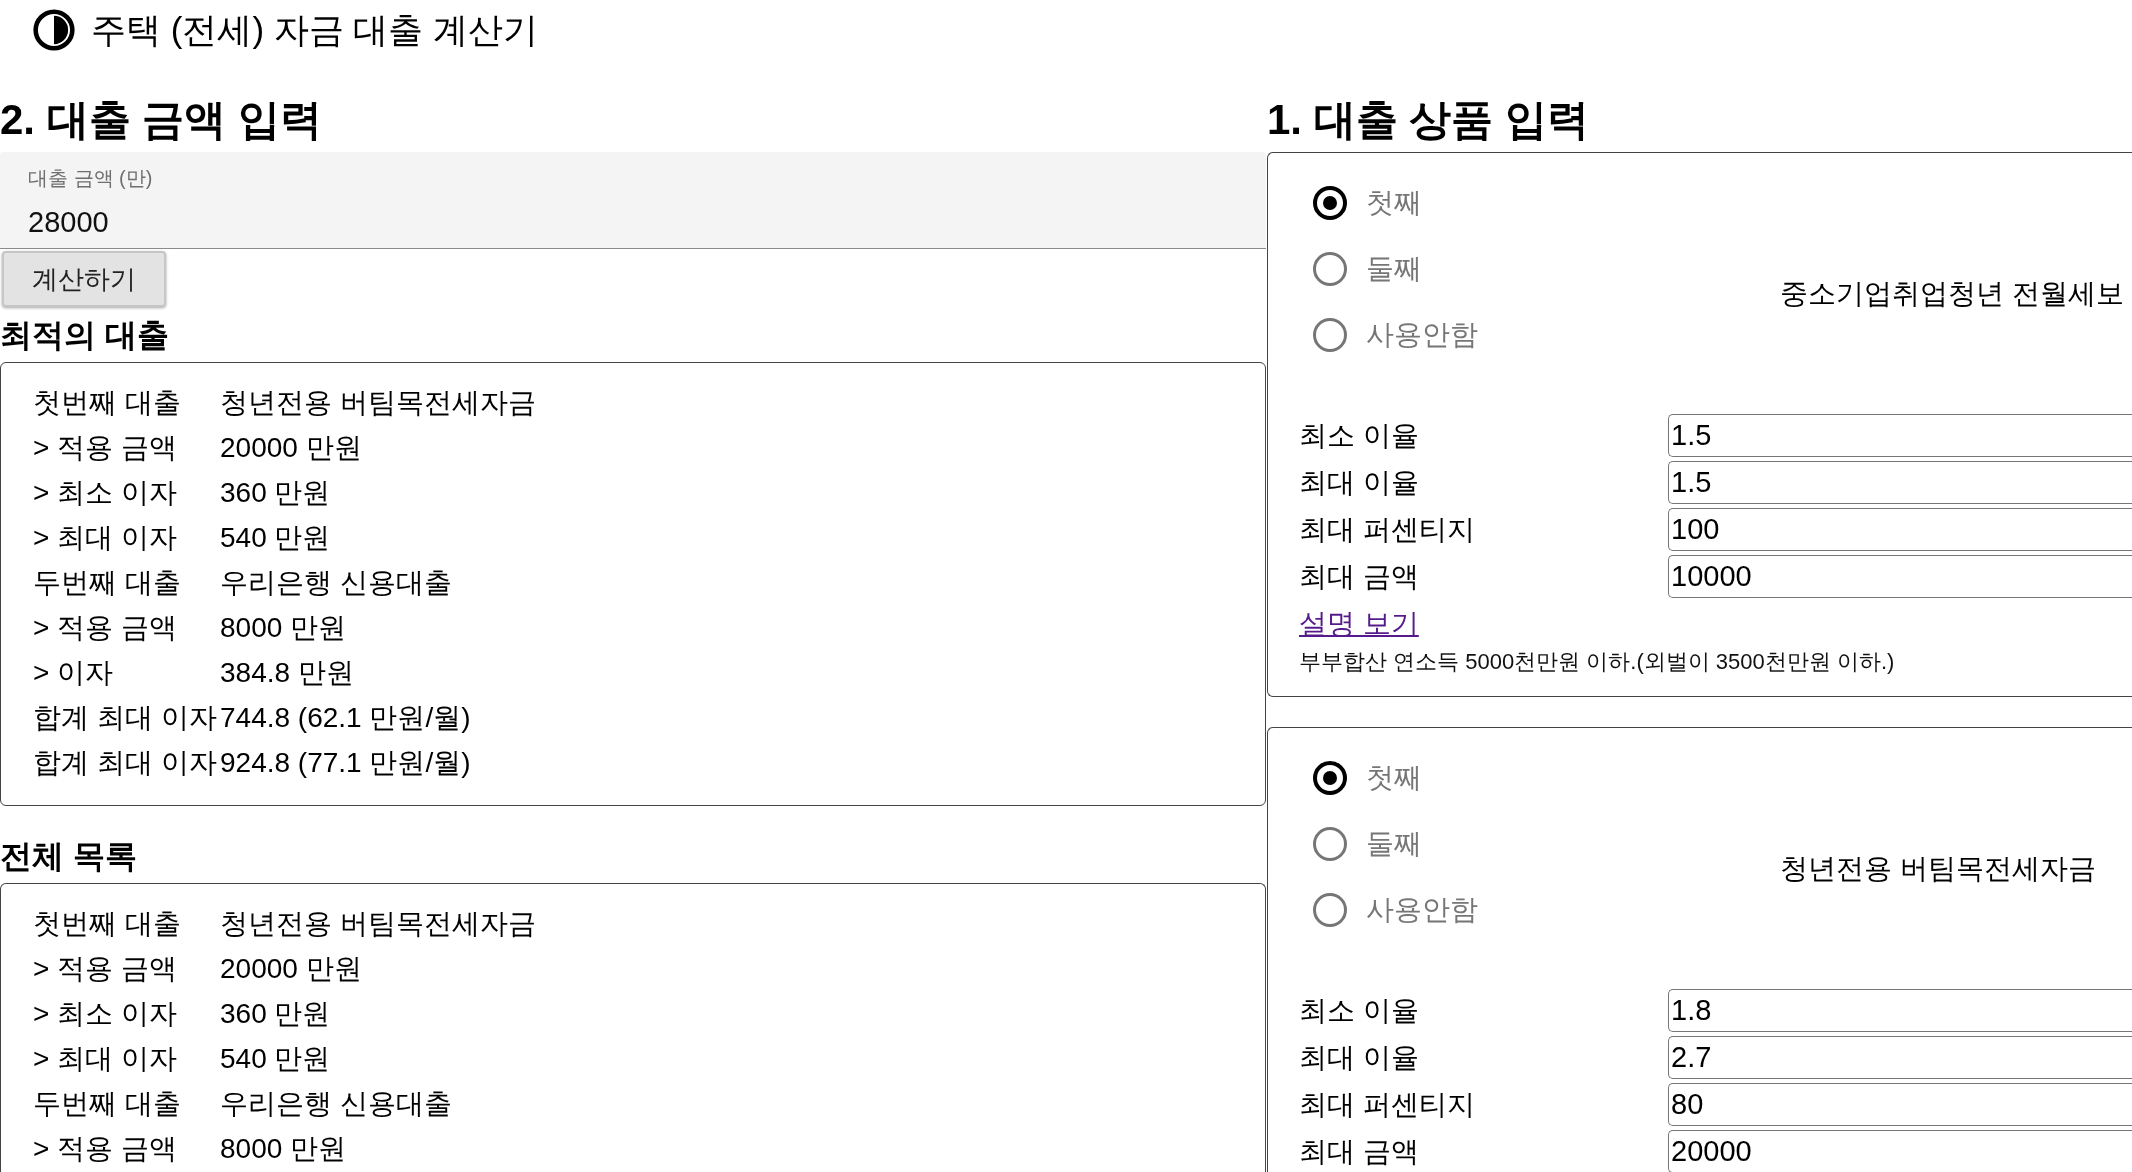 The height and width of the screenshot is (1172, 2132). Describe the element at coordinates (84, 279) in the screenshot. I see `calculate-button: 계산하기` at that location.